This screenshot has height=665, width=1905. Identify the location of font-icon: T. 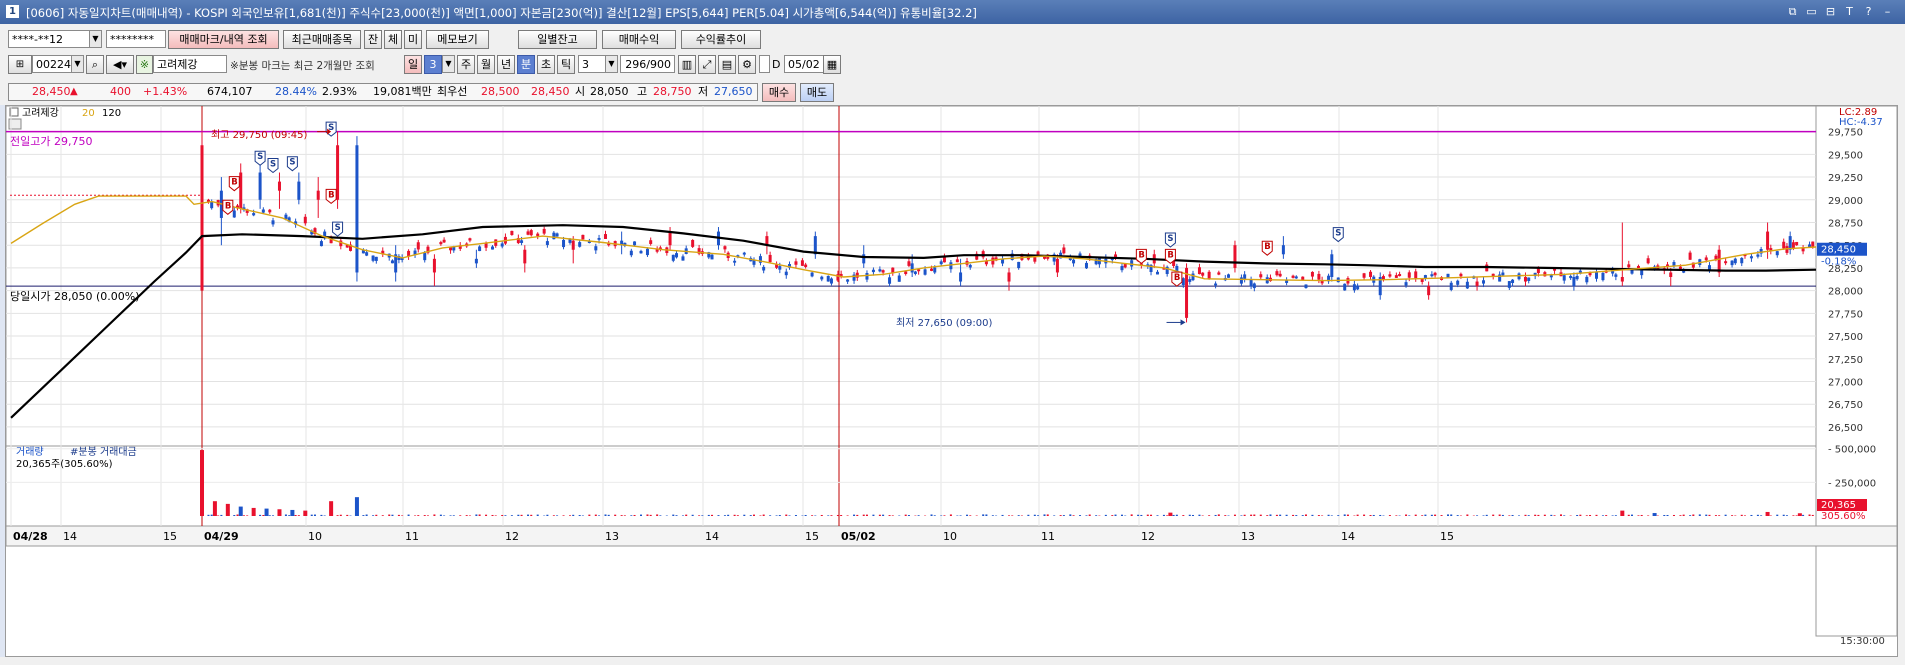
(1849, 11).